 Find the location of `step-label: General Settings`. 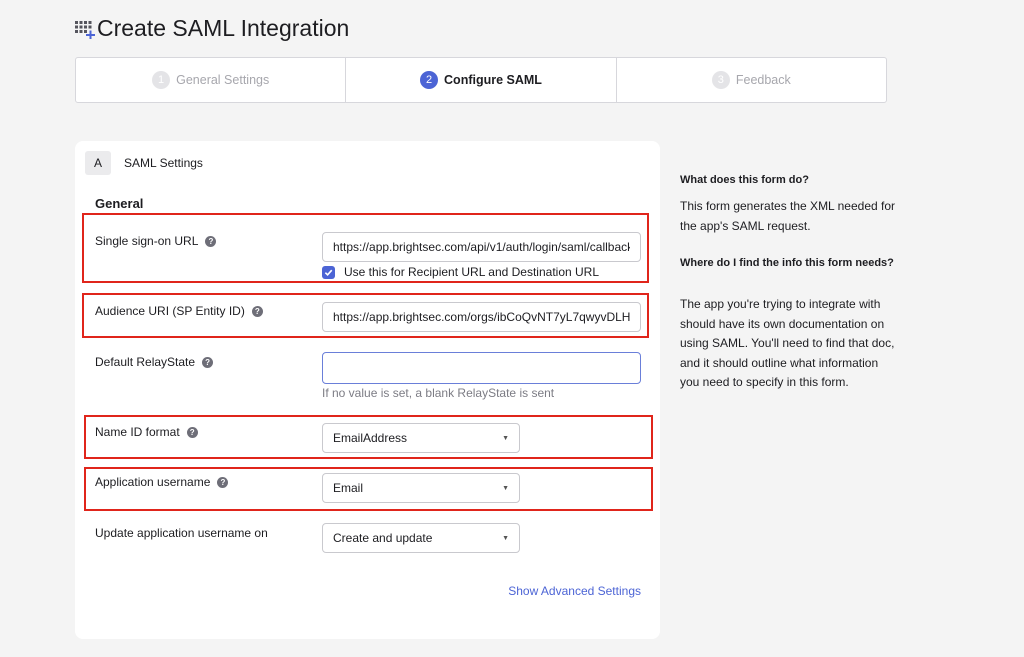

step-label: General Settings is located at coordinates (223, 80).